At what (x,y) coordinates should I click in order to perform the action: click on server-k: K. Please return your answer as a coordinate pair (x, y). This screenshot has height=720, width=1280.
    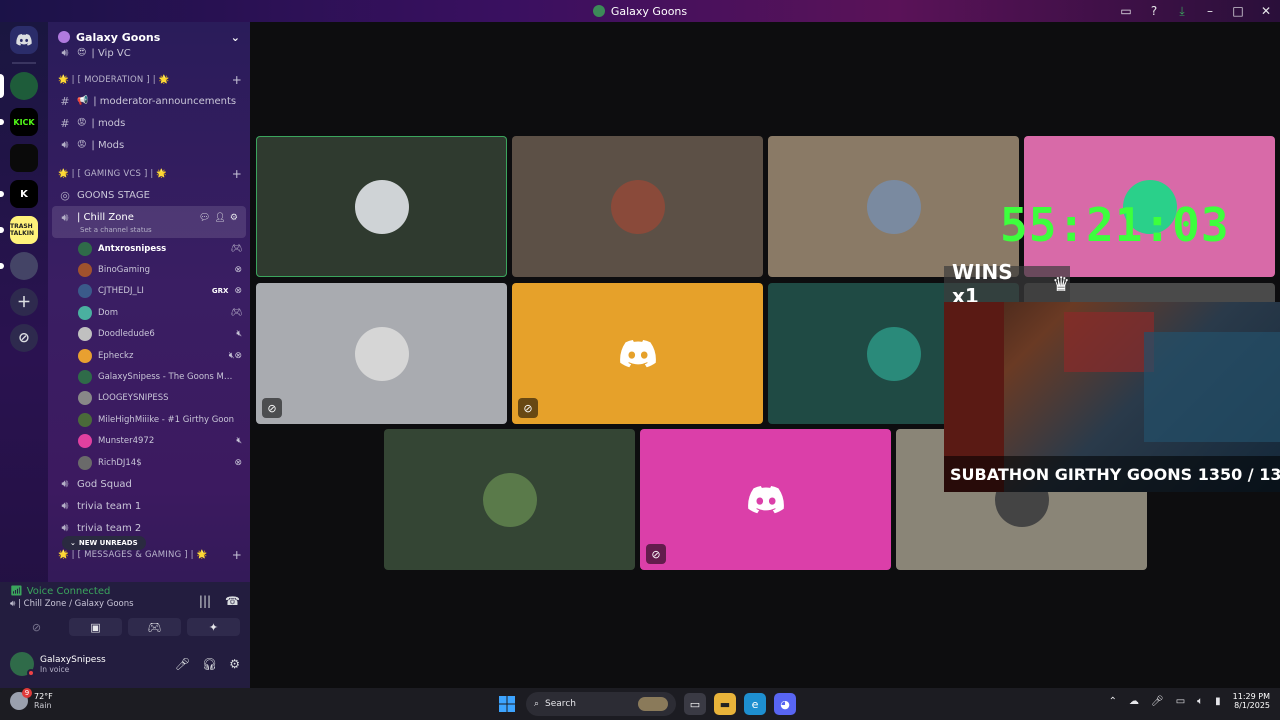
    Looking at the image, I should click on (19, 194).